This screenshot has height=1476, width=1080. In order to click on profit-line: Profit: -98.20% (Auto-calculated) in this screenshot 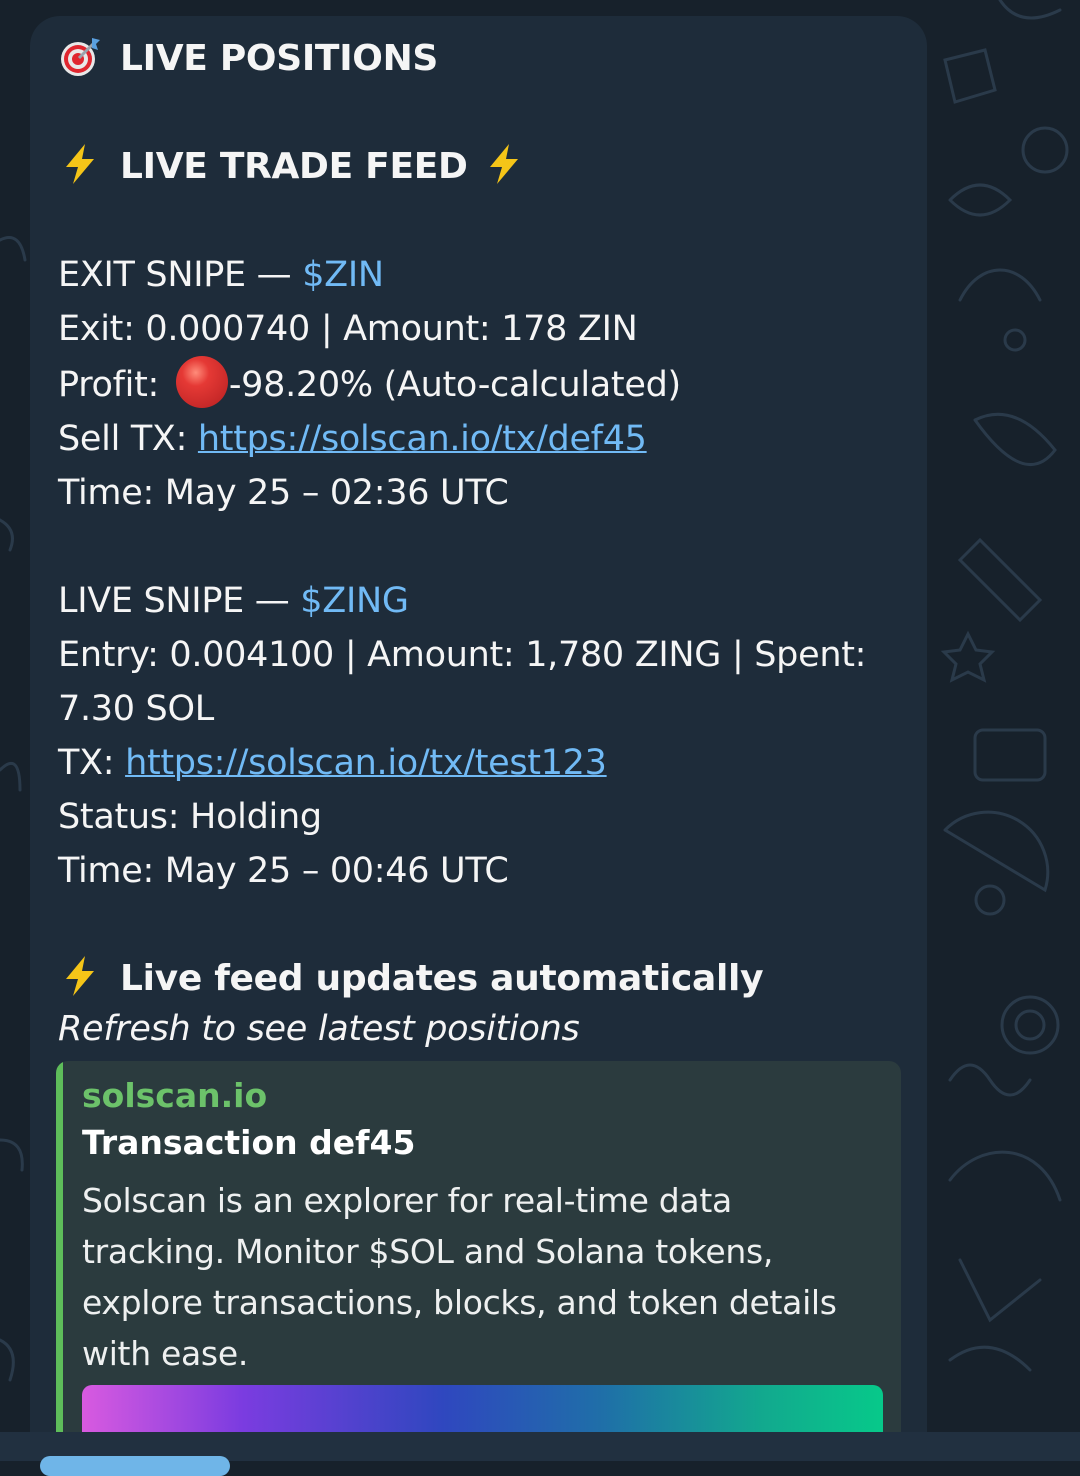, I will do `click(483, 384)`.